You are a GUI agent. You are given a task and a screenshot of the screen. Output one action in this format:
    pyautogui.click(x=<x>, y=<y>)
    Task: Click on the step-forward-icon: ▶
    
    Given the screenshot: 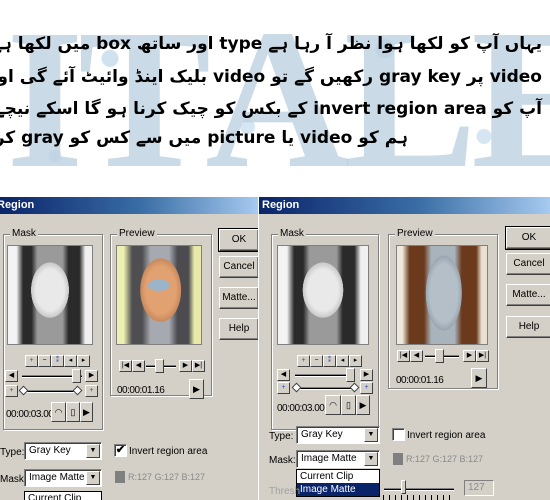 What is the action you would take?
    pyautogui.click(x=366, y=374)
    